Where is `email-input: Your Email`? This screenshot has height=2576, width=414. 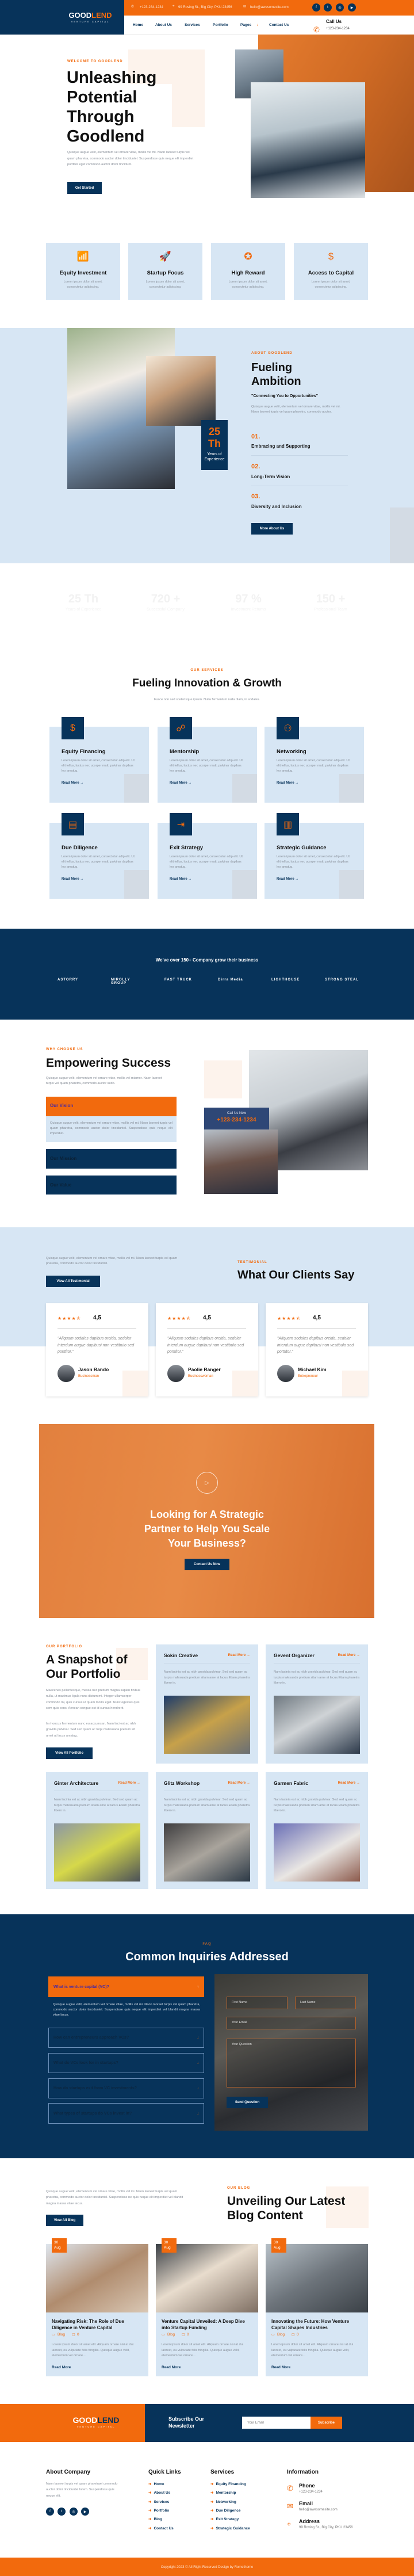
email-input: Your Email is located at coordinates (291, 2023).